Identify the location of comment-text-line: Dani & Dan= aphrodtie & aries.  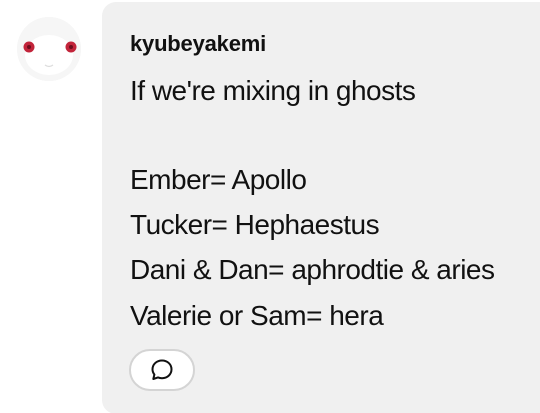
(312, 269).